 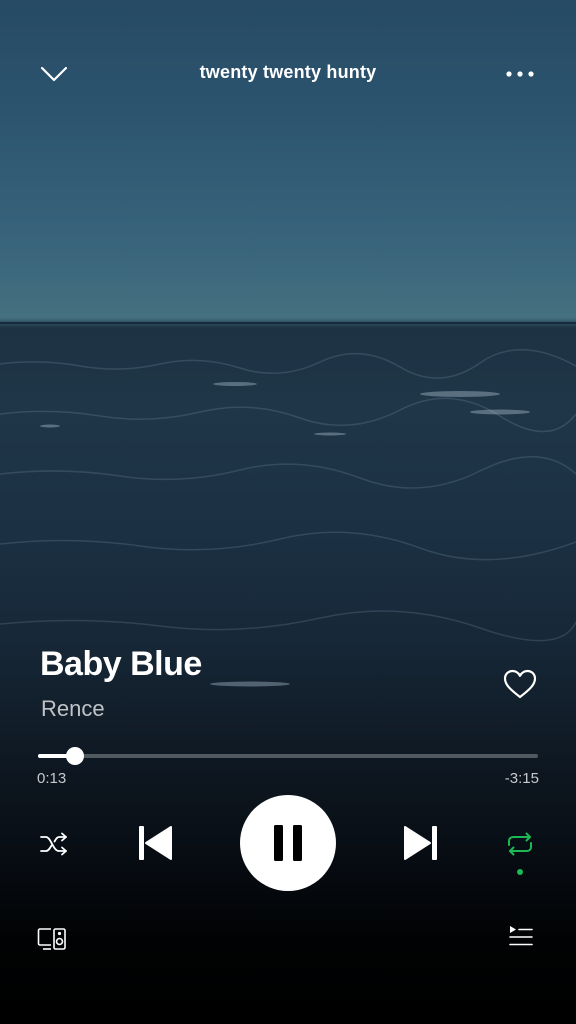 I want to click on play-pause-button, so click(x=288, y=843).